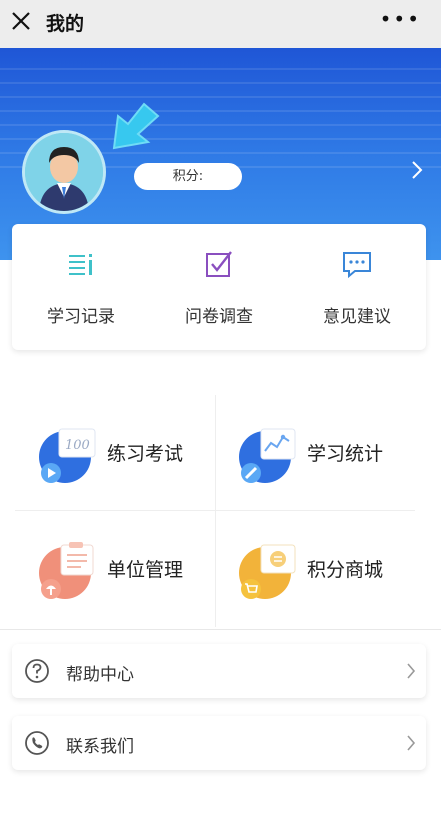 Image resolution: width=441 pixels, height=813 pixels. I want to click on study-stats-icon, so click(267, 455).